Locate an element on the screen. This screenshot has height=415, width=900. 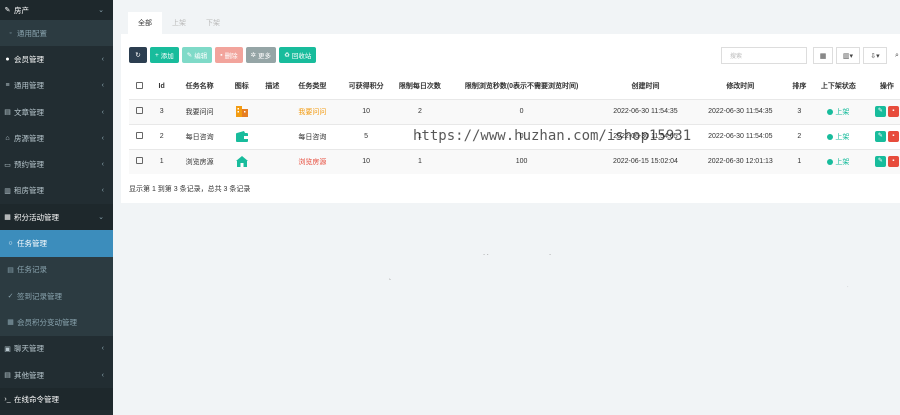
cell-sort: 1 is located at coordinates (799, 161).